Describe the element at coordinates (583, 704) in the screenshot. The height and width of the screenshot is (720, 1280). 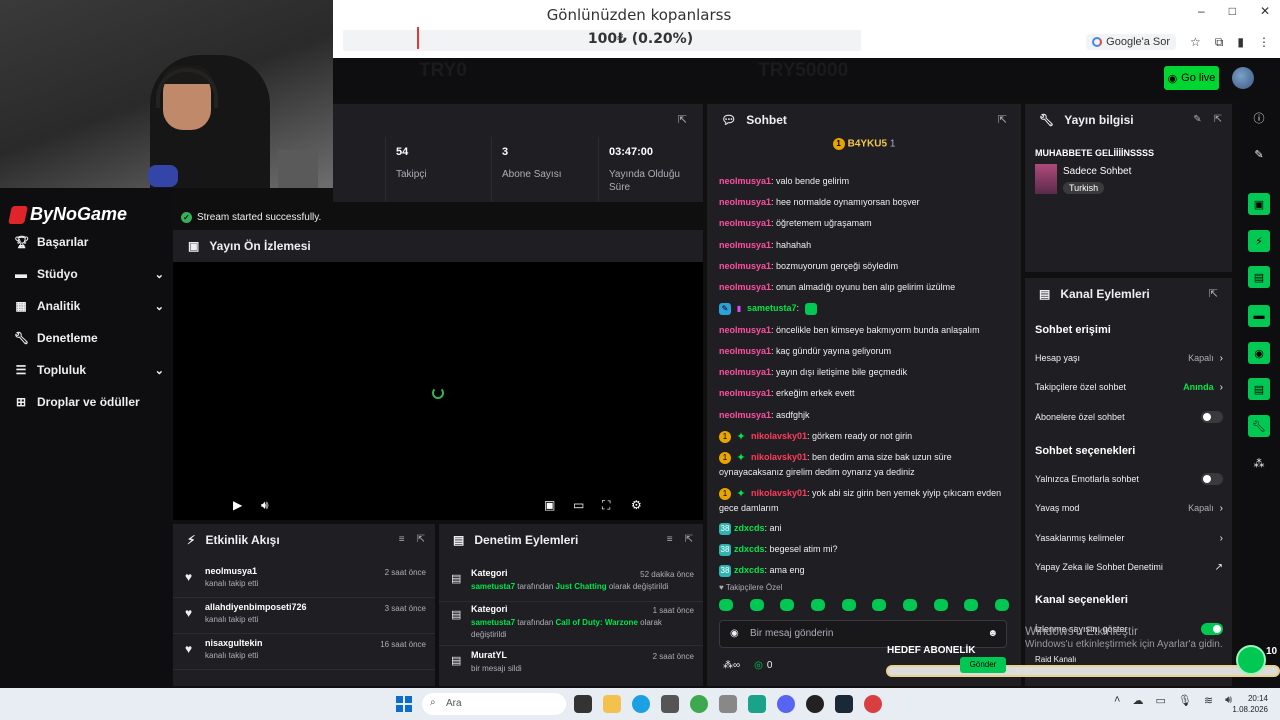
I see `task-view-icon` at that location.